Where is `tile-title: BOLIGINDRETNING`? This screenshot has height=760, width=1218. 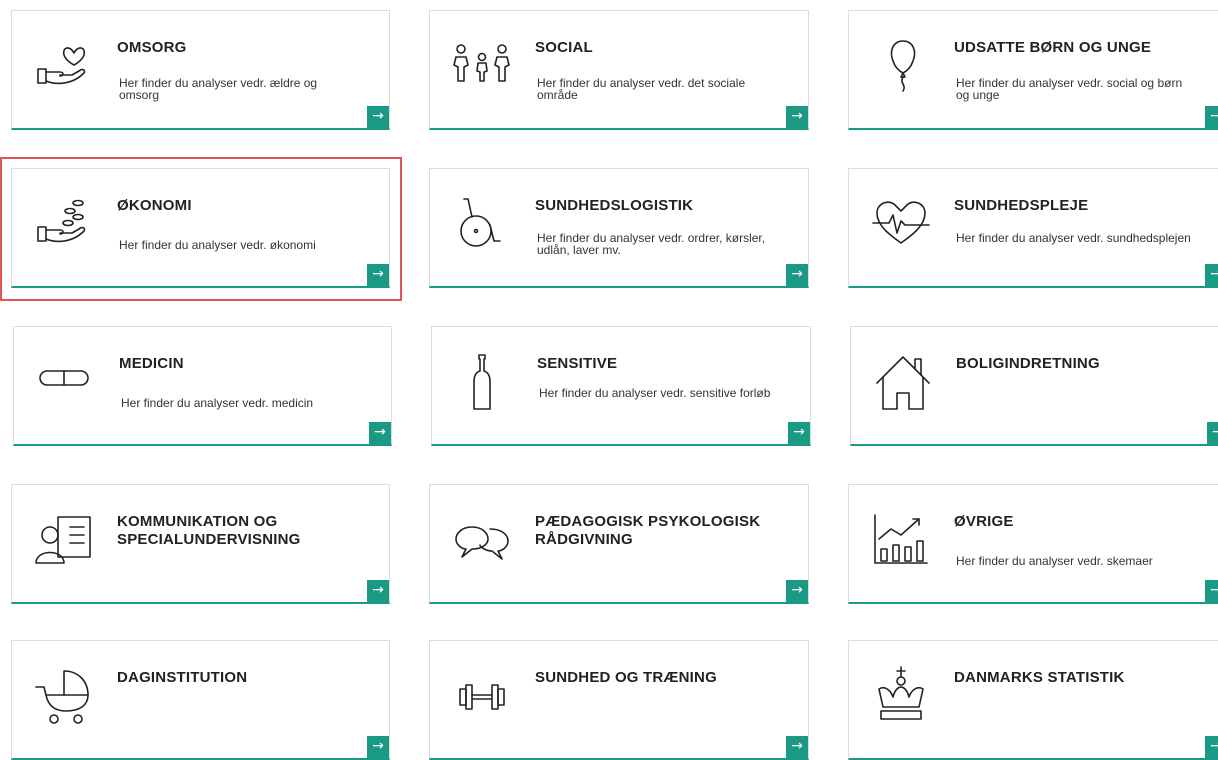 tile-title: BOLIGINDRETNING is located at coordinates (1028, 363).